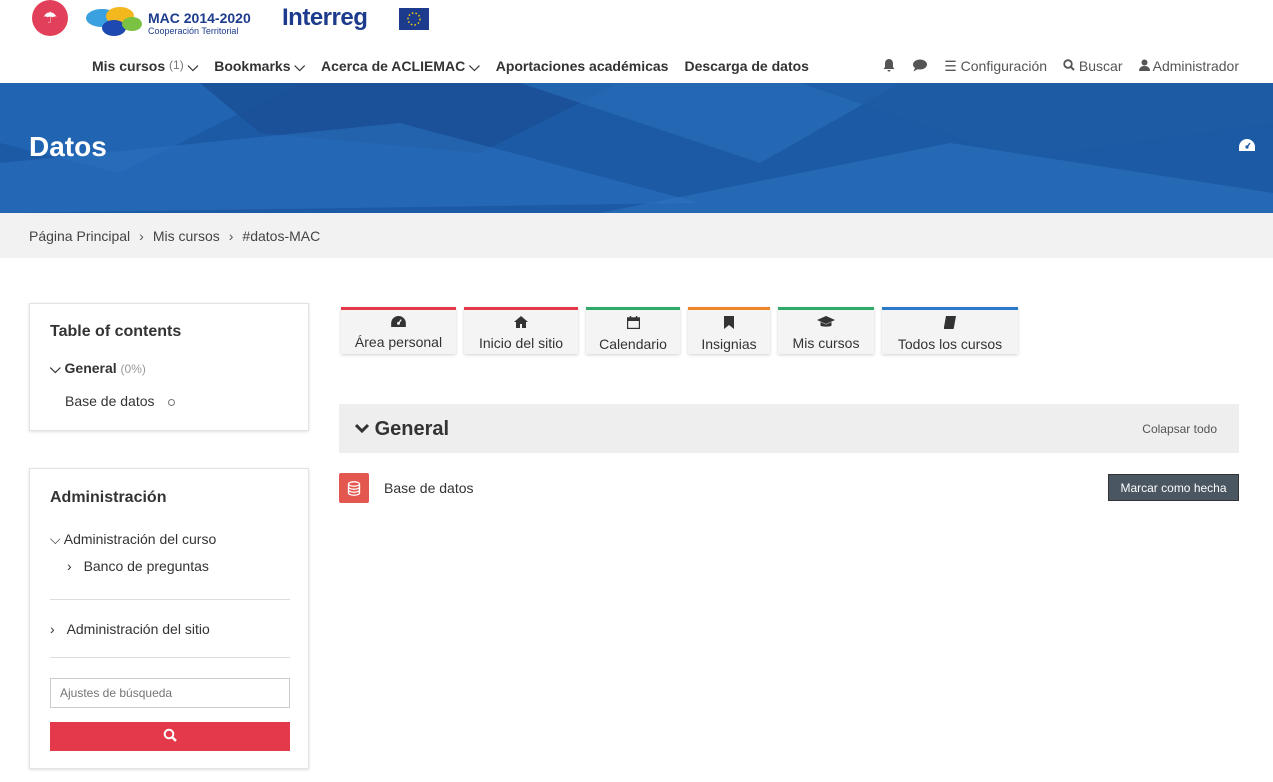 This screenshot has width=1273, height=782. I want to click on nav-mis-cursos-label: Mis cursos, so click(129, 65).